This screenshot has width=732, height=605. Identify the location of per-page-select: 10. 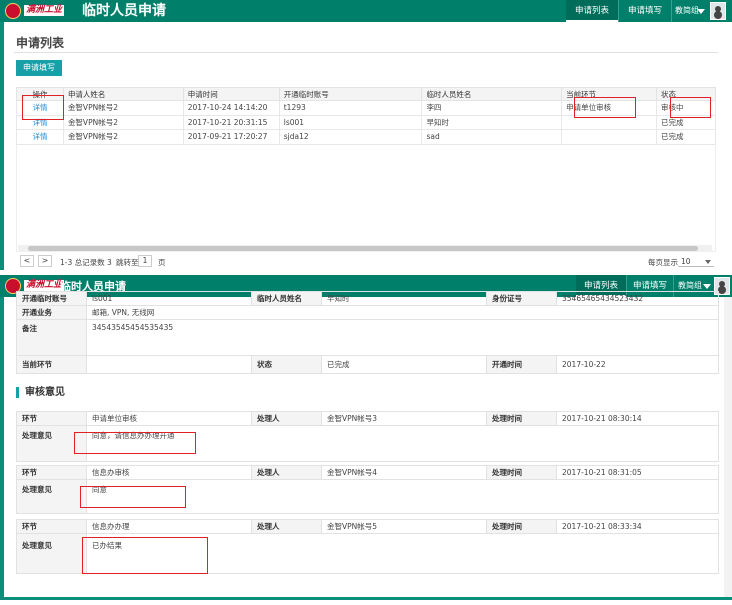
(696, 261).